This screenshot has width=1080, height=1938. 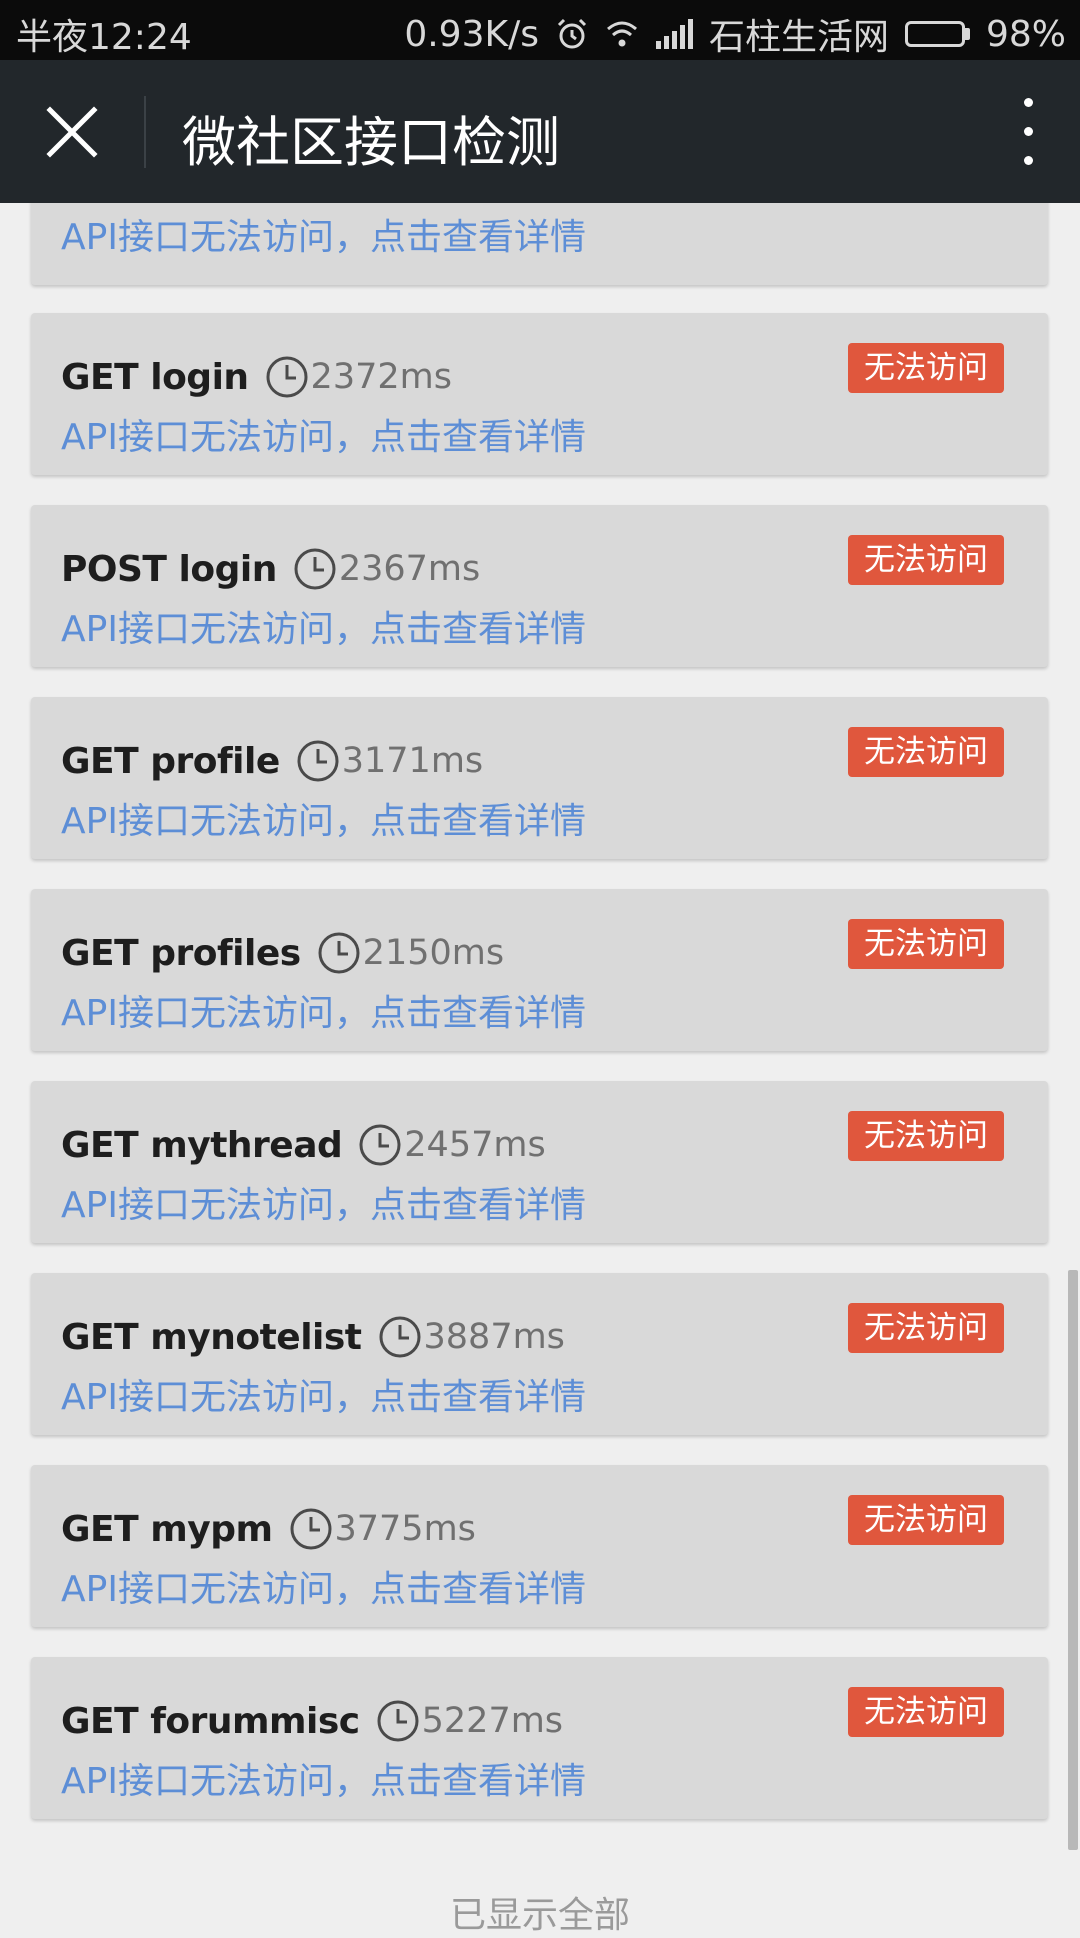 I want to click on list-item: GET mypm 3775ms API接口无法访问，点击查看详情 无法访问, so click(x=539, y=1546).